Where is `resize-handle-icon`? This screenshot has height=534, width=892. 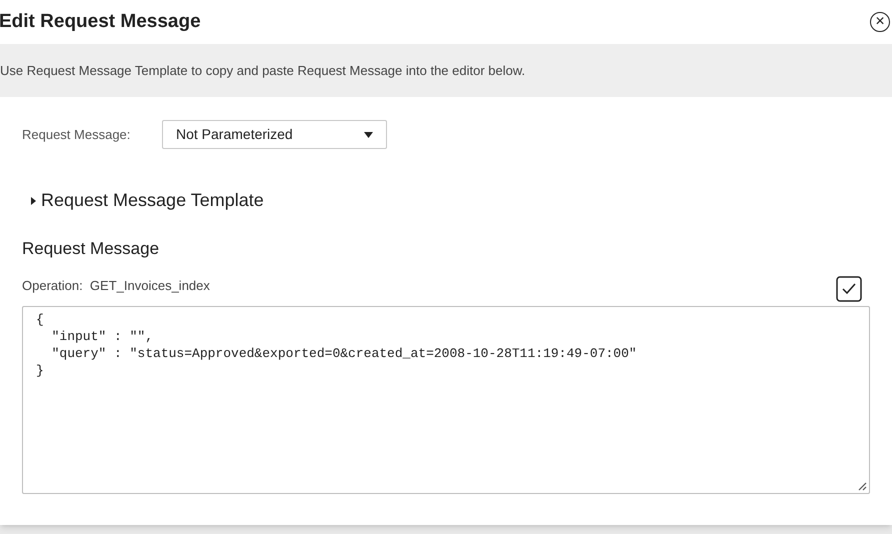
resize-handle-icon is located at coordinates (862, 486).